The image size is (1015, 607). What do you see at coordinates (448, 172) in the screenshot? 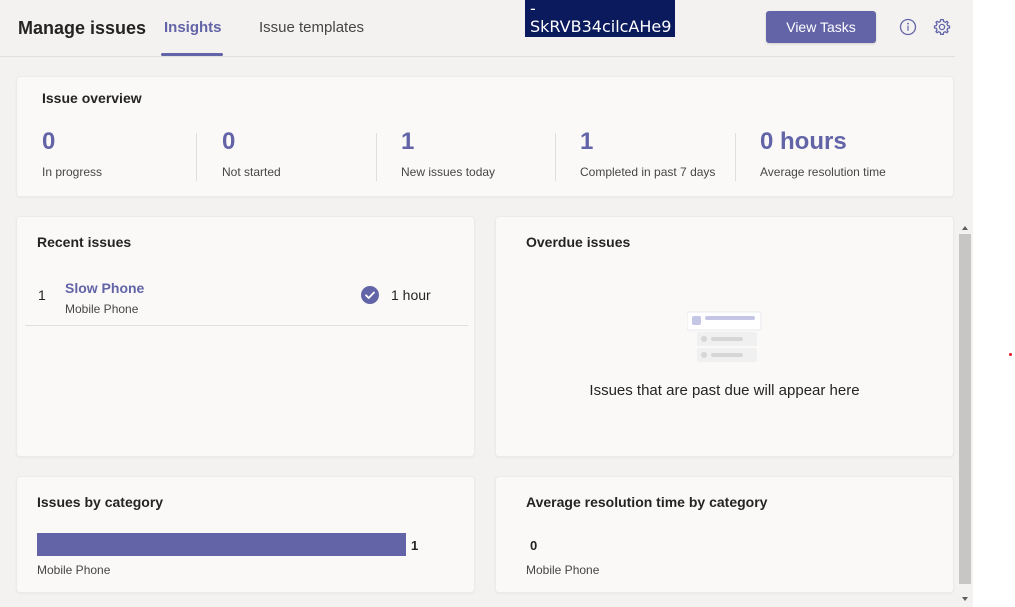
I see `stat-label: New issues today` at bounding box center [448, 172].